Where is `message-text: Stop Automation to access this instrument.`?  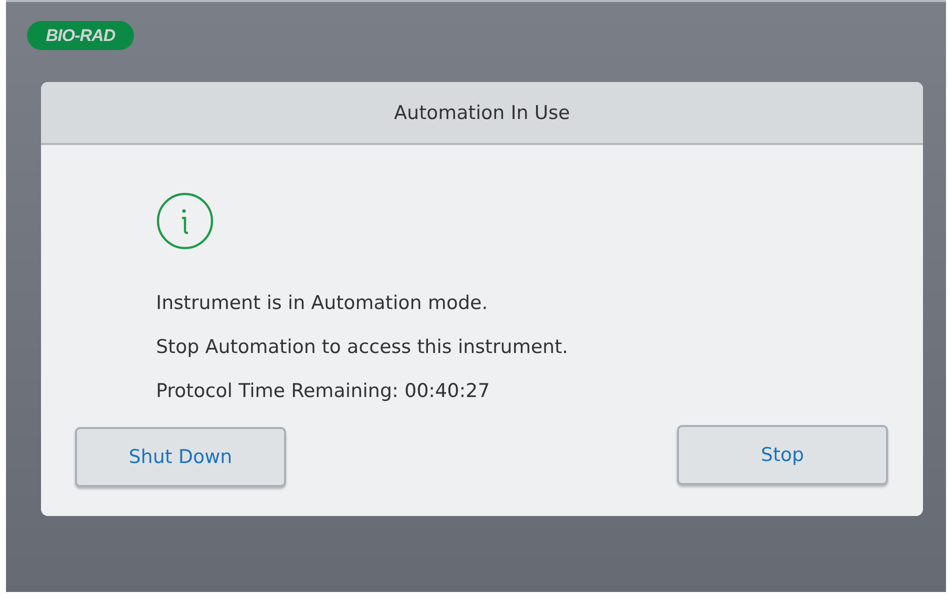 message-text: Stop Automation to access this instrument. is located at coordinates (363, 347).